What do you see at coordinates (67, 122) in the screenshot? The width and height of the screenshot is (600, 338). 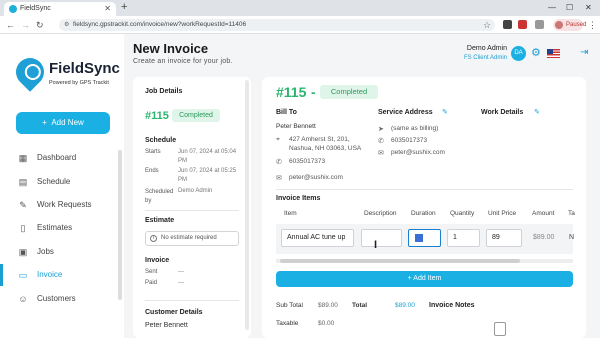 I see `add-new-label: Add New` at bounding box center [67, 122].